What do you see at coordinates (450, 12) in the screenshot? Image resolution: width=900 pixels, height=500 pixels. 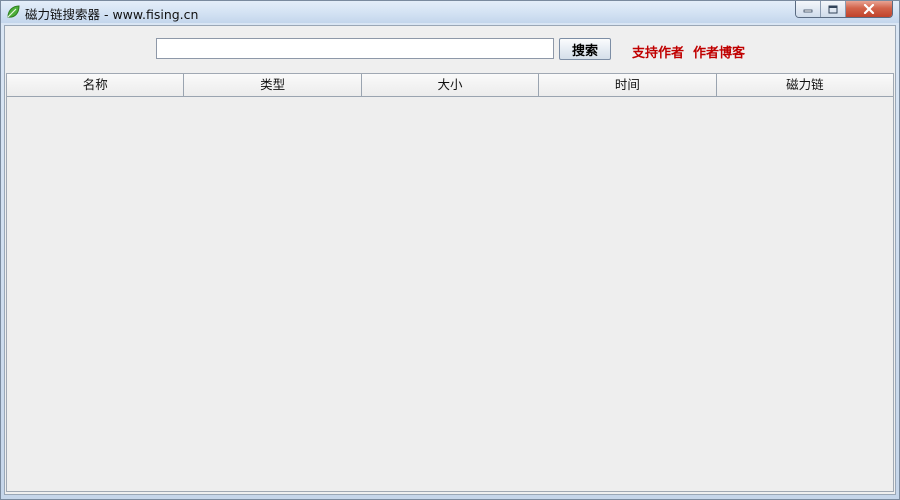 I see `title-bar: 磁力链搜索器 - www.fising.cn` at bounding box center [450, 12].